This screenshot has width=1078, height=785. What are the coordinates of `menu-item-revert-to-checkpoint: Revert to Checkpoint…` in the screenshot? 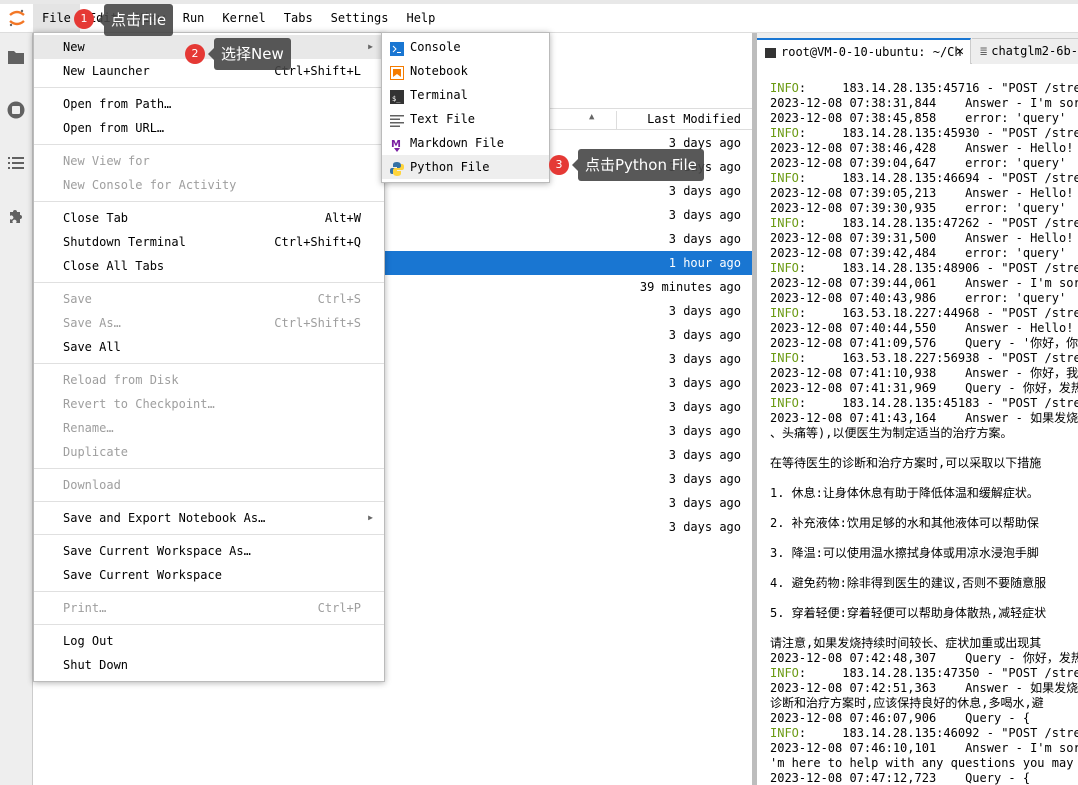 It's located at (209, 404).